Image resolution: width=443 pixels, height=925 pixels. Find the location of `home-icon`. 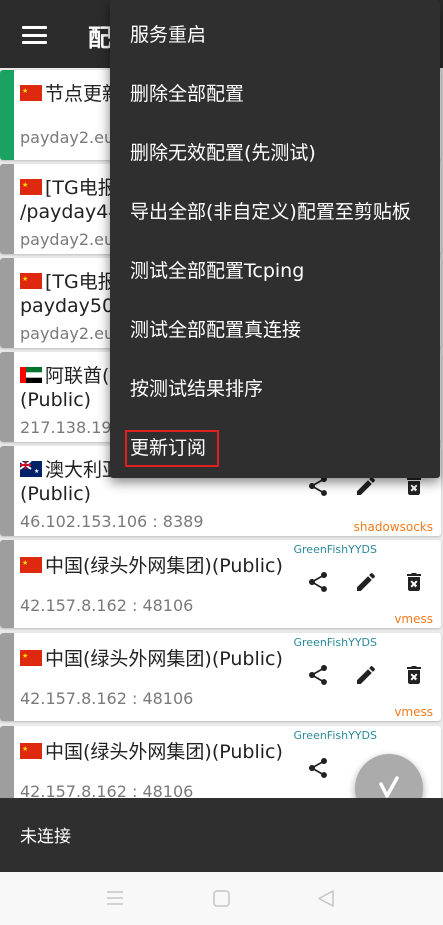

home-icon is located at coordinates (221, 898).